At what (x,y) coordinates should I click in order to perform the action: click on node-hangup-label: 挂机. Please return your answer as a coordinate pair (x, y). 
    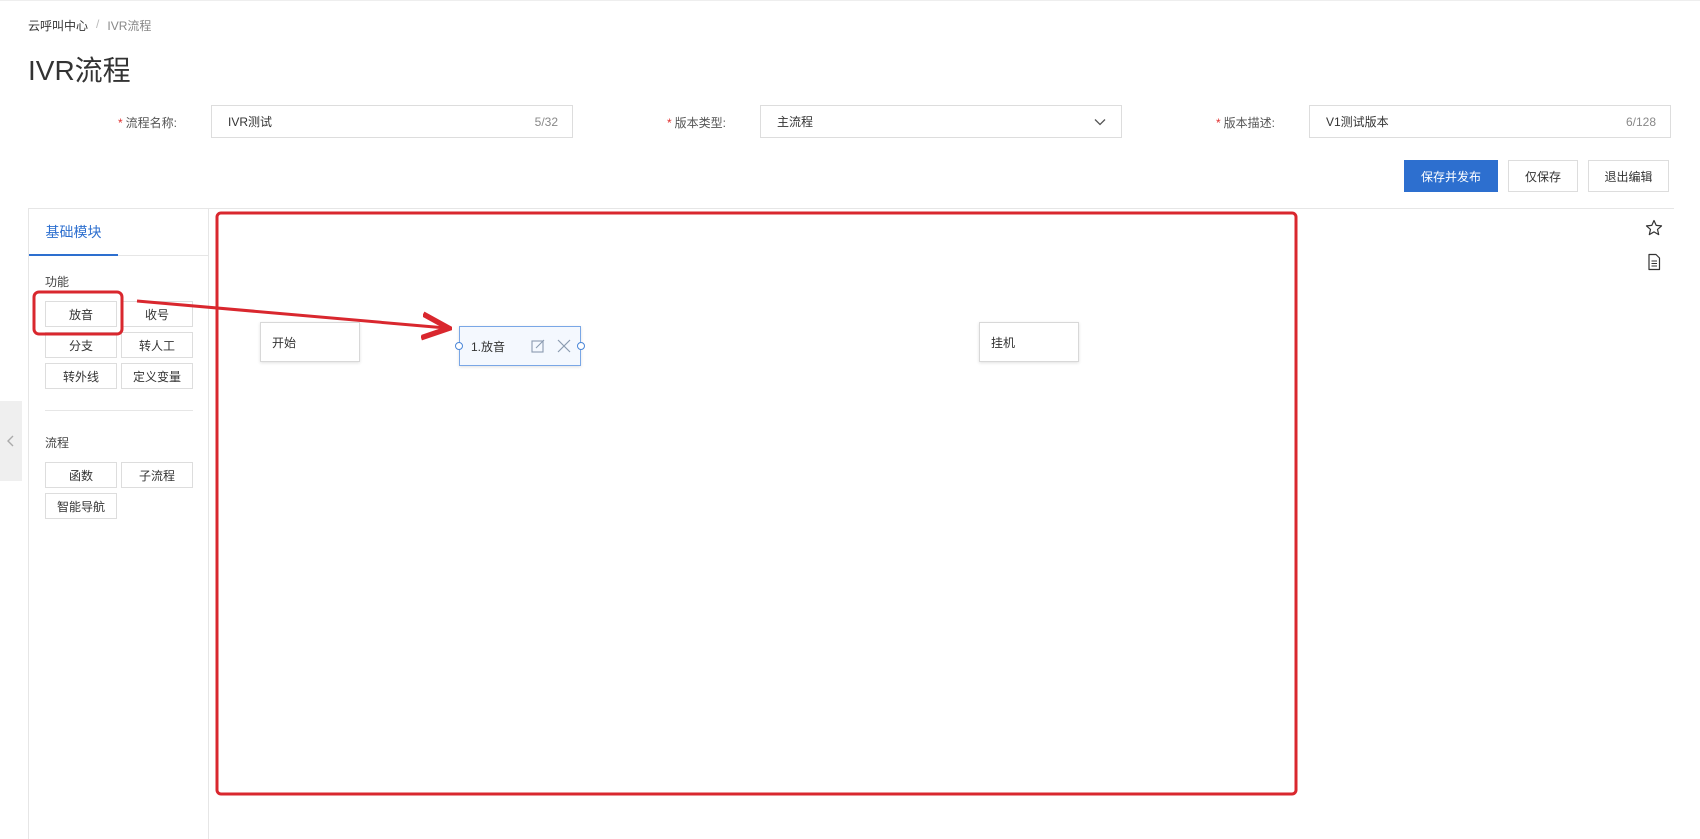
    Looking at the image, I should click on (1003, 342).